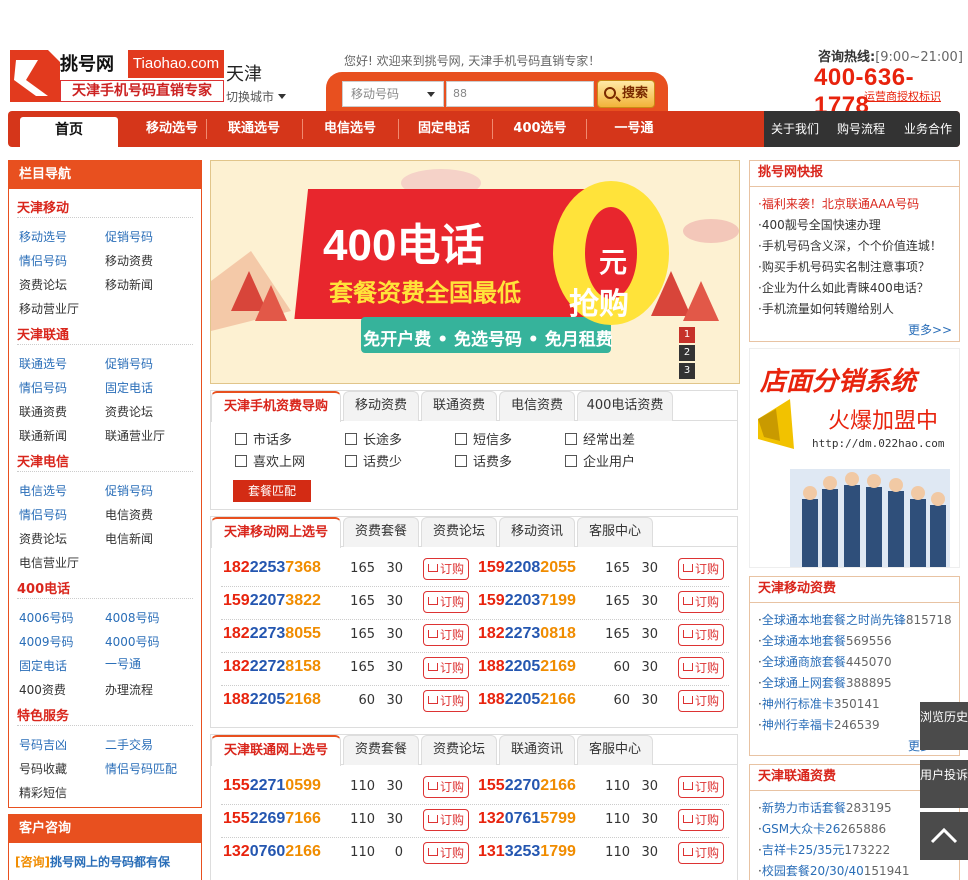 The image size is (968, 880). What do you see at coordinates (626, 94) in the screenshot?
I see `search-button: 搜索` at bounding box center [626, 94].